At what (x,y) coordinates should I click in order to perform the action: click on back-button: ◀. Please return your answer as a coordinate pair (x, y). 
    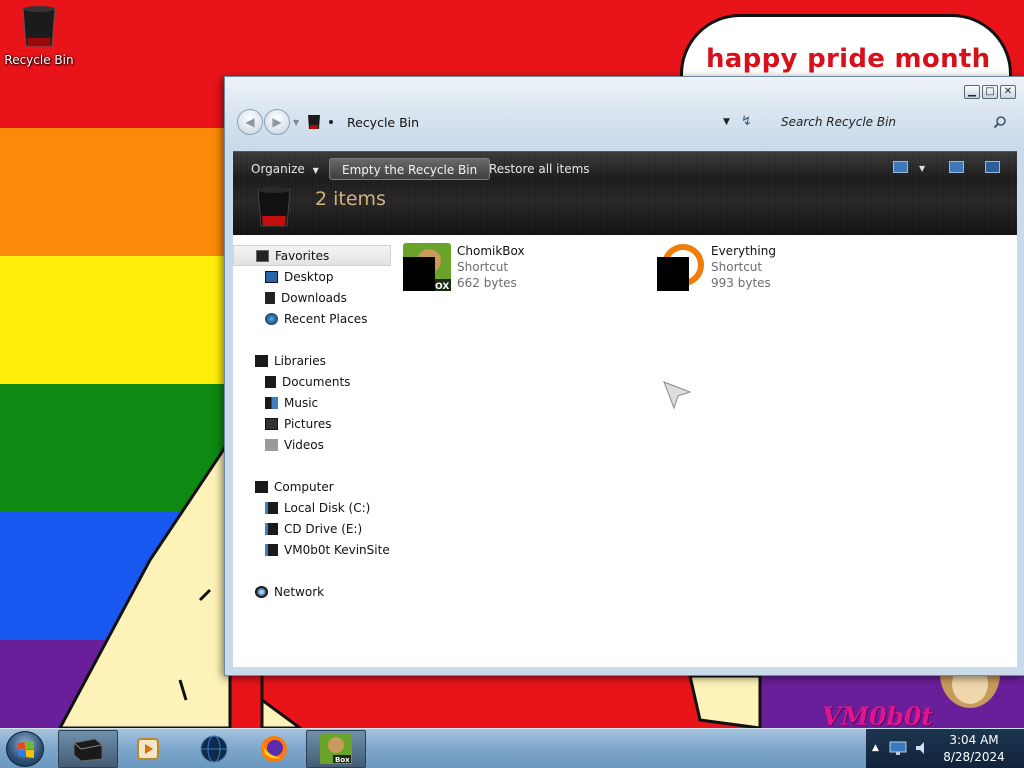
    Looking at the image, I should click on (250, 122).